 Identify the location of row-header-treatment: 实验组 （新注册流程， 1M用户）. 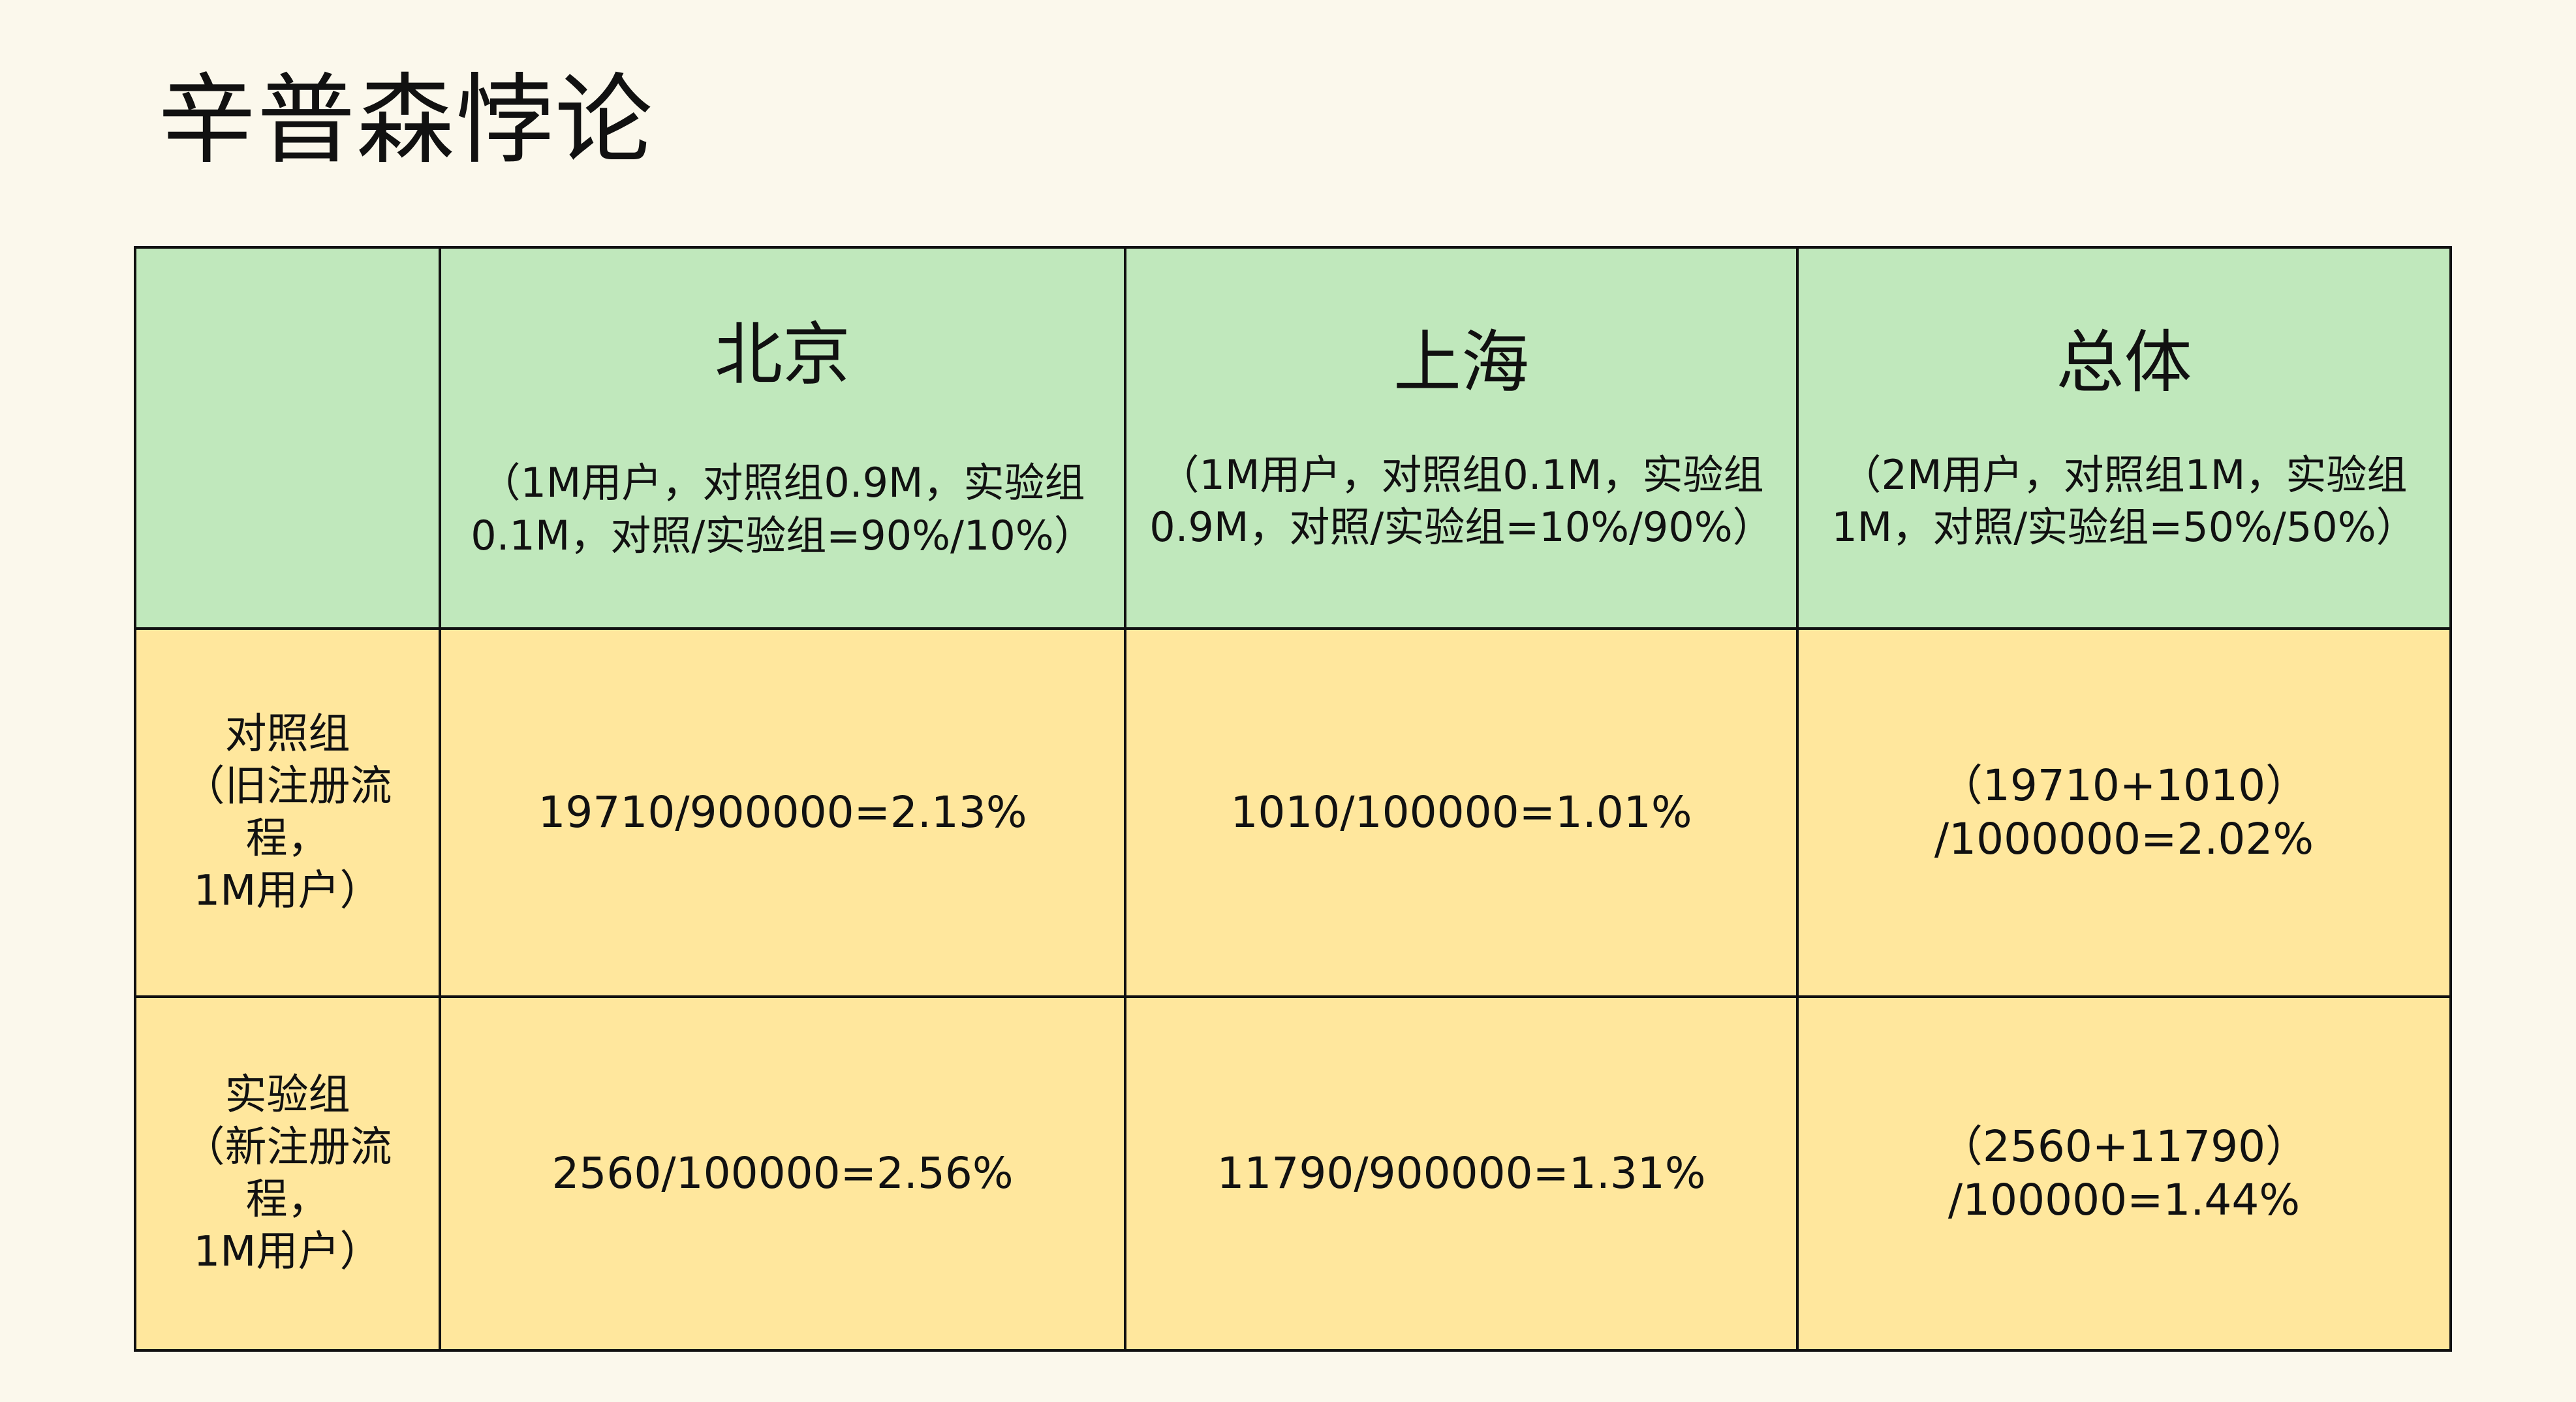
(287, 1173).